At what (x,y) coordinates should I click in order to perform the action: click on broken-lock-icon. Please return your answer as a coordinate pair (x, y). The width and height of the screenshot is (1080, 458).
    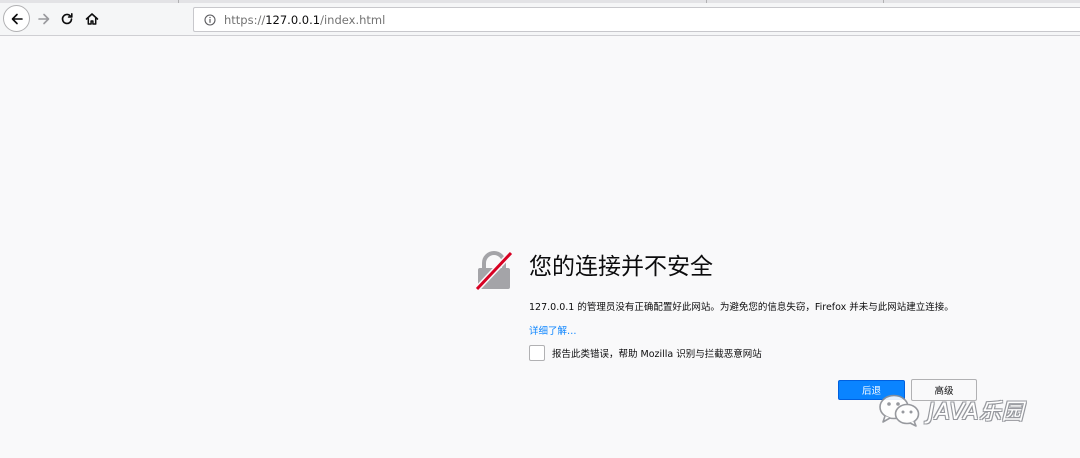
    Looking at the image, I should click on (494, 271).